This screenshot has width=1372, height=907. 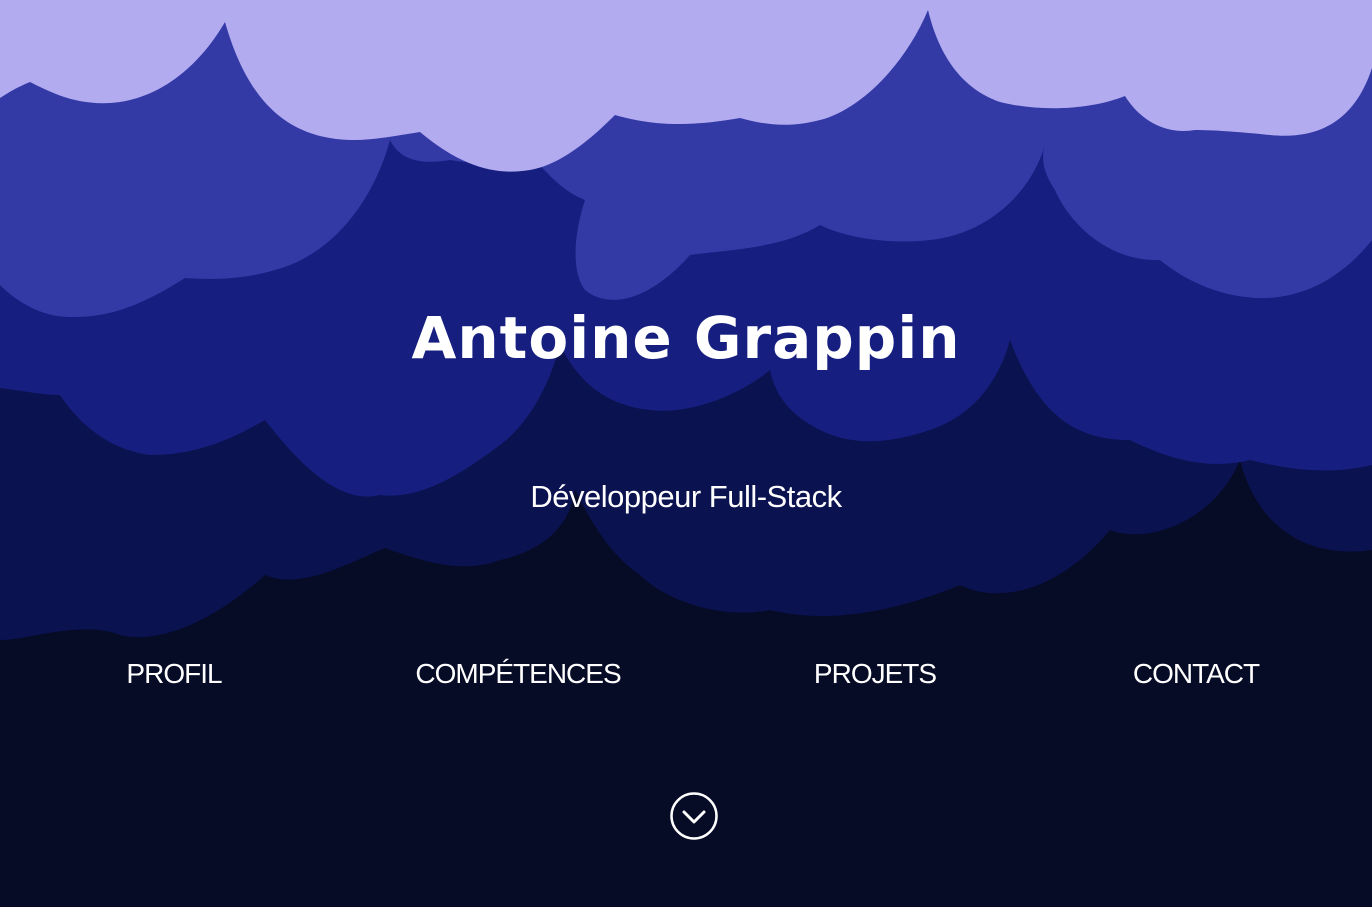 I want to click on nav-link-competences: COMPÉTENCES, so click(x=518, y=674).